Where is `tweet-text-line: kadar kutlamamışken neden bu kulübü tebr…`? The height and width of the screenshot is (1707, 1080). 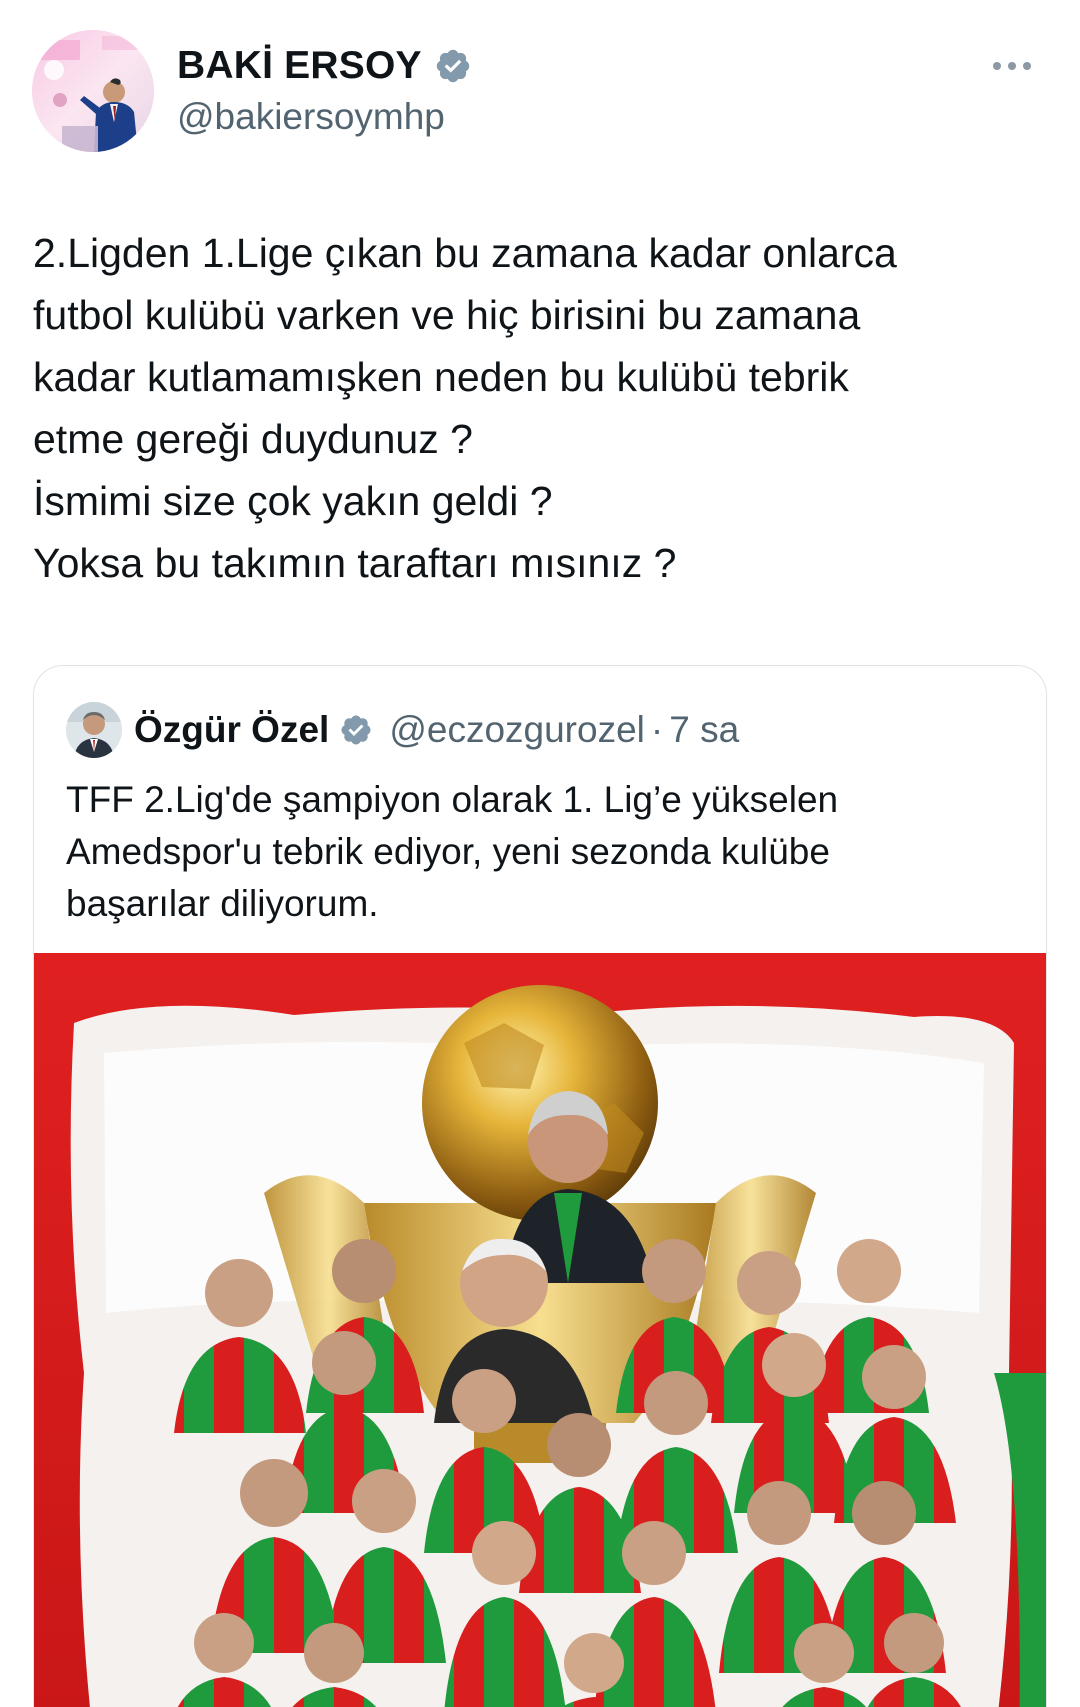
tweet-text-line: kadar kutlamamışken neden bu kulübü tebr… is located at coordinates (441, 377).